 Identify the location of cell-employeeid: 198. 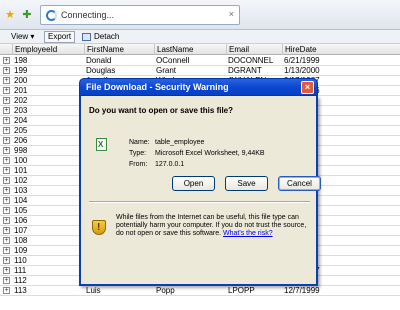
(21, 60).